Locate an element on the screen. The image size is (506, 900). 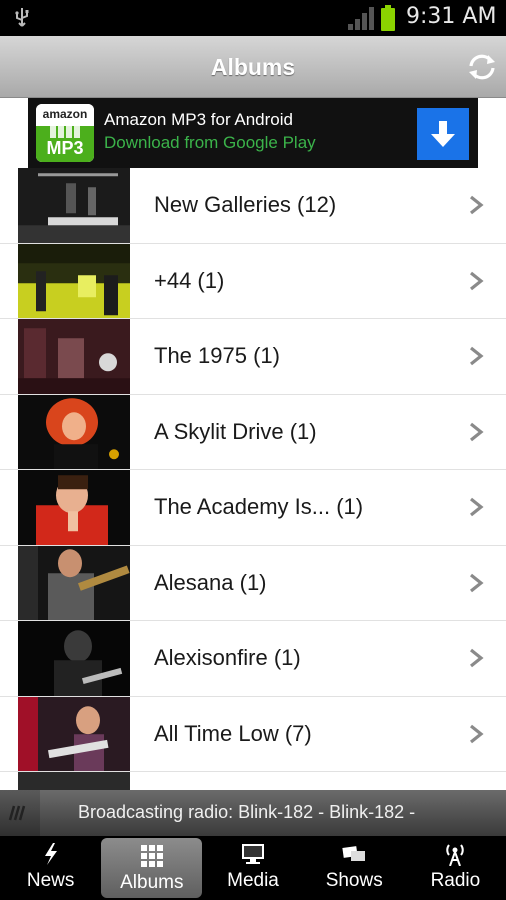
album-row: All Time Low (7) is located at coordinates (253, 734).